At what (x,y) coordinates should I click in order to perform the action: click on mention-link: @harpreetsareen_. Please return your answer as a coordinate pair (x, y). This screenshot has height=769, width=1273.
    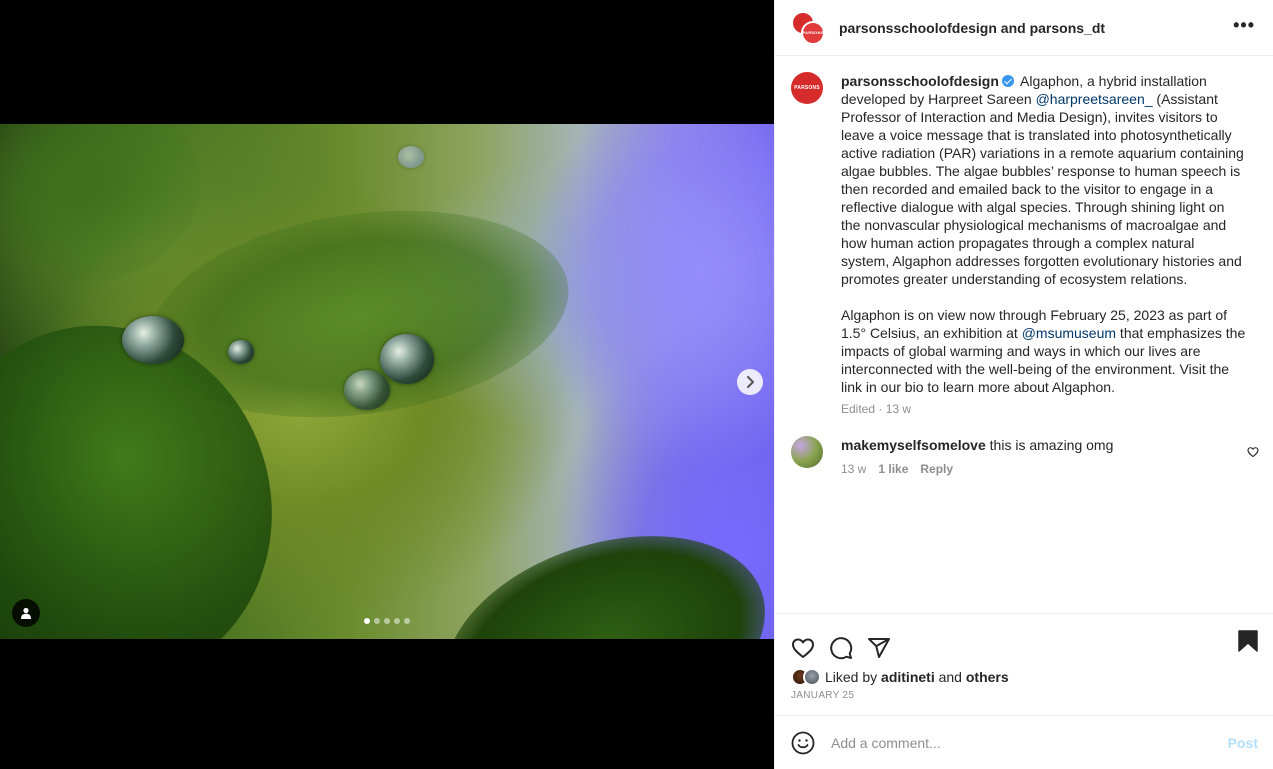
    Looking at the image, I should click on (1094, 99).